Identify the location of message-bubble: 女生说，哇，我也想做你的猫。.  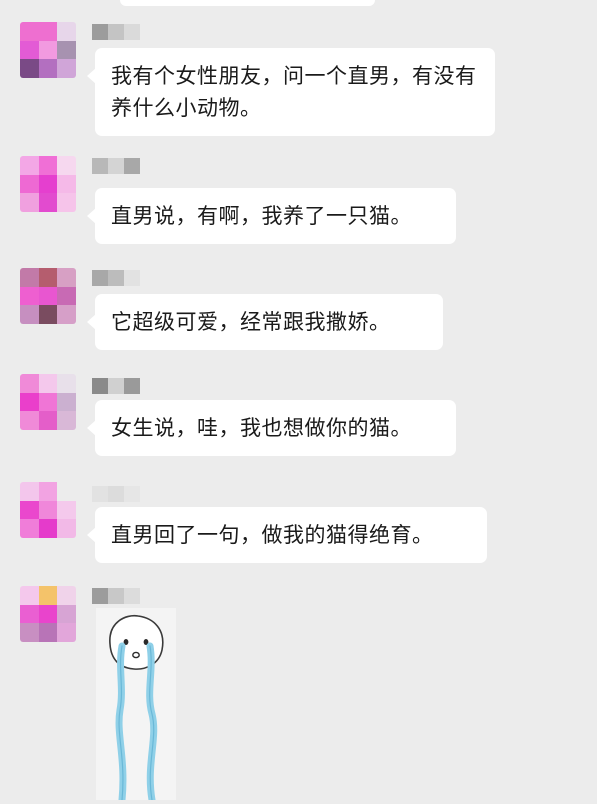
(271, 428).